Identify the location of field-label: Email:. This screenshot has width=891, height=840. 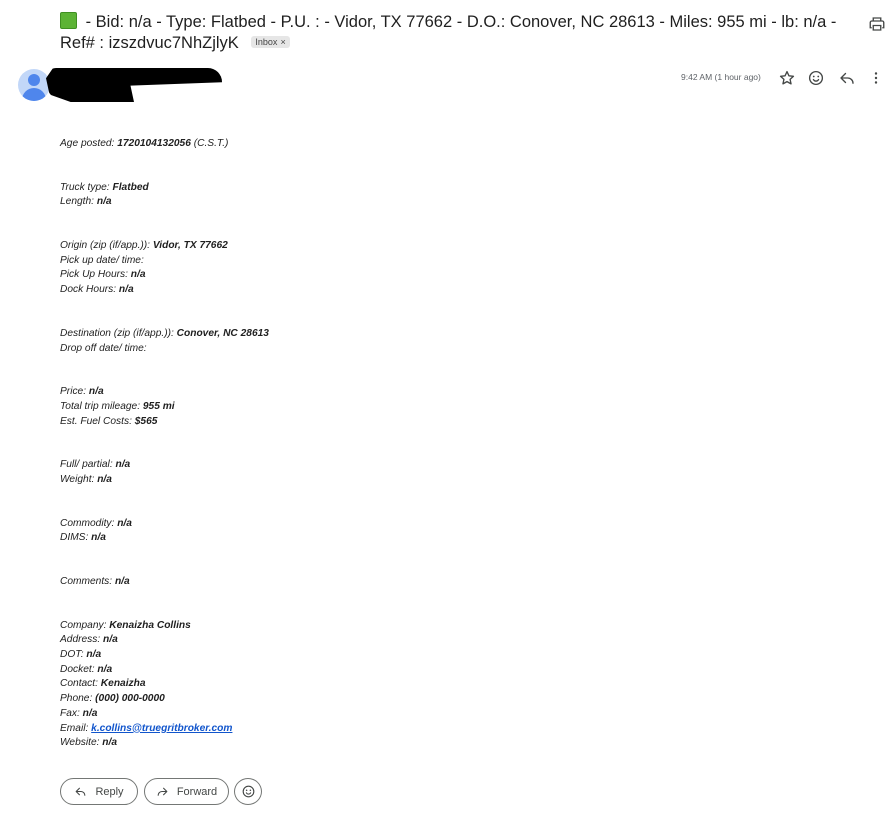
(74, 728).